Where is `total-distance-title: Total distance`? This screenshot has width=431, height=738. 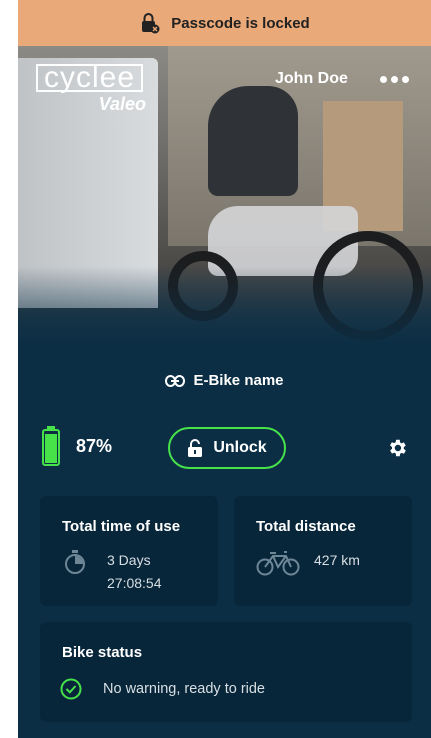 total-distance-title: Total distance is located at coordinates (306, 526).